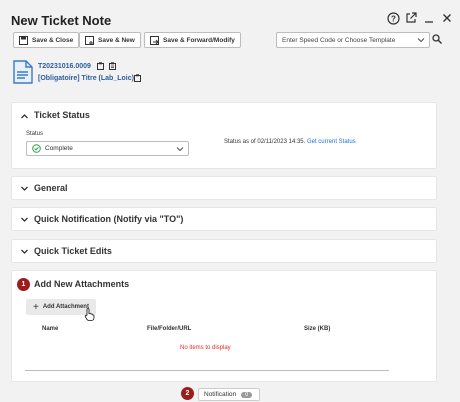 The width and height of the screenshot is (460, 402). Describe the element at coordinates (89, 40) in the screenshot. I see `save-new-icon` at that location.